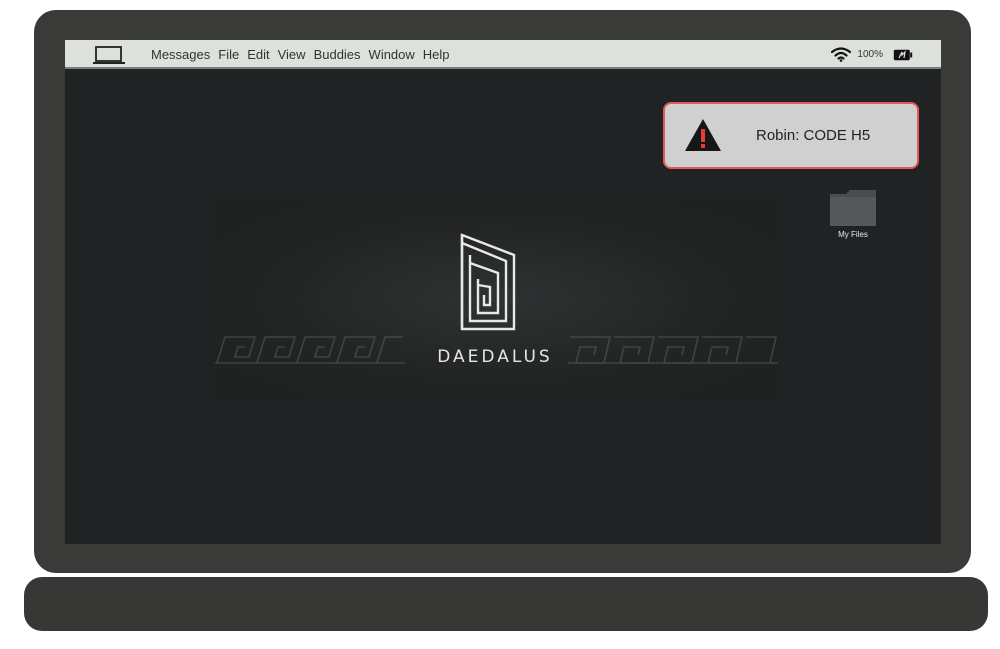 Image resolution: width=1000 pixels, height=649 pixels. What do you see at coordinates (392, 54) in the screenshot?
I see `menu-window: Window` at bounding box center [392, 54].